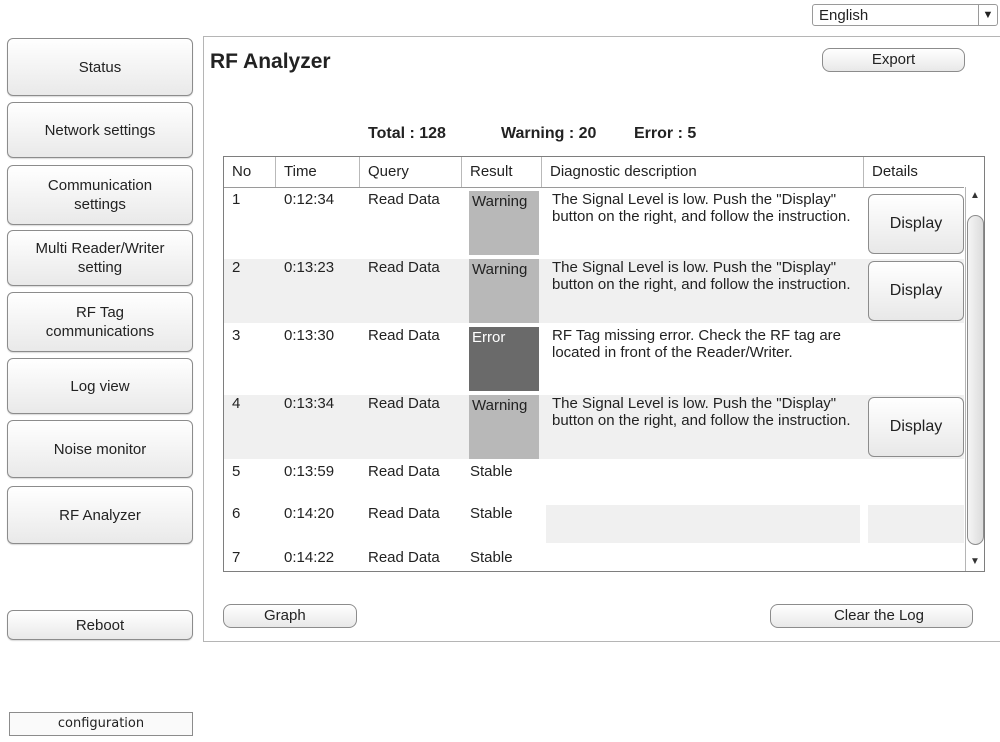 The height and width of the screenshot is (742, 1000). Describe the element at coordinates (665, 133) in the screenshot. I see `summary-error: Error : 5` at that location.